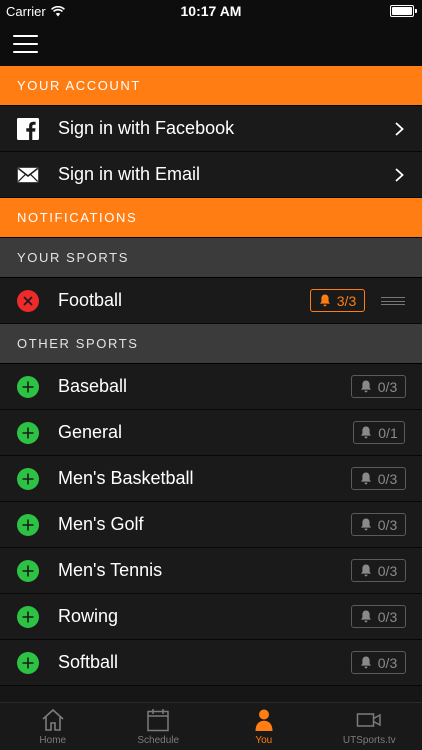  I want to click on sport-label: Football, so click(90, 300).